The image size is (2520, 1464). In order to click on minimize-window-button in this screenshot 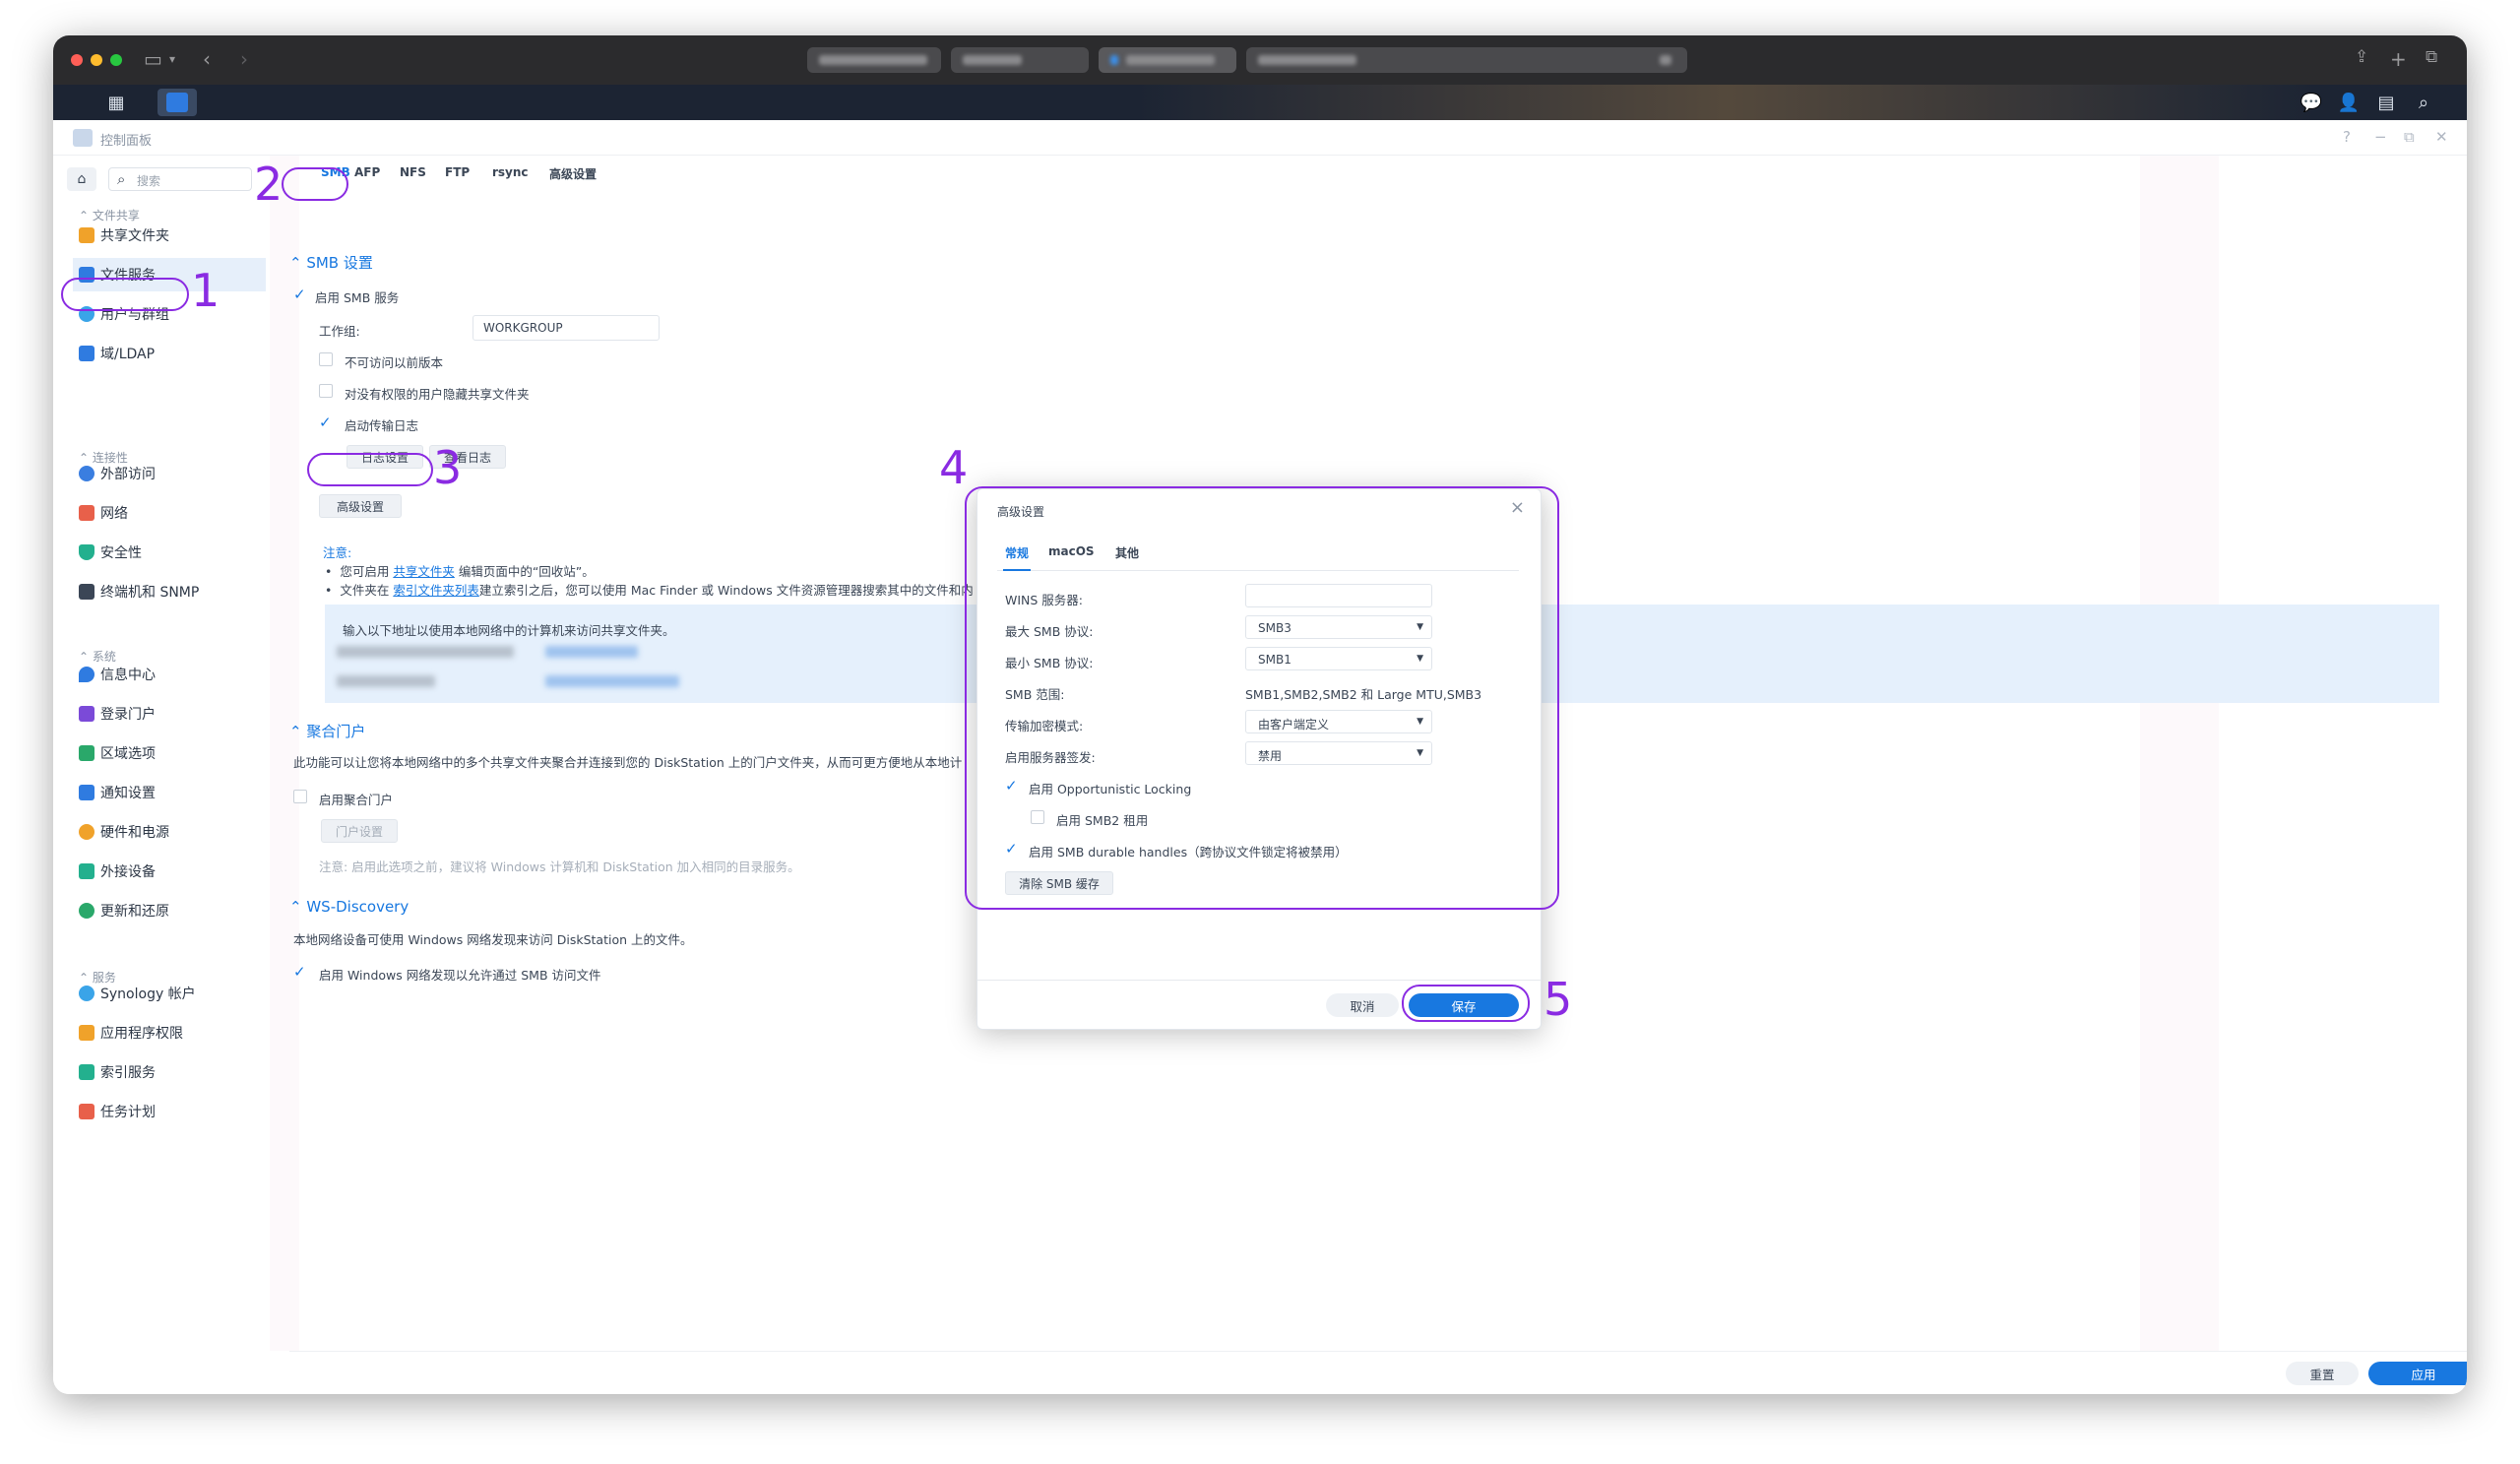, I will do `click(96, 60)`.